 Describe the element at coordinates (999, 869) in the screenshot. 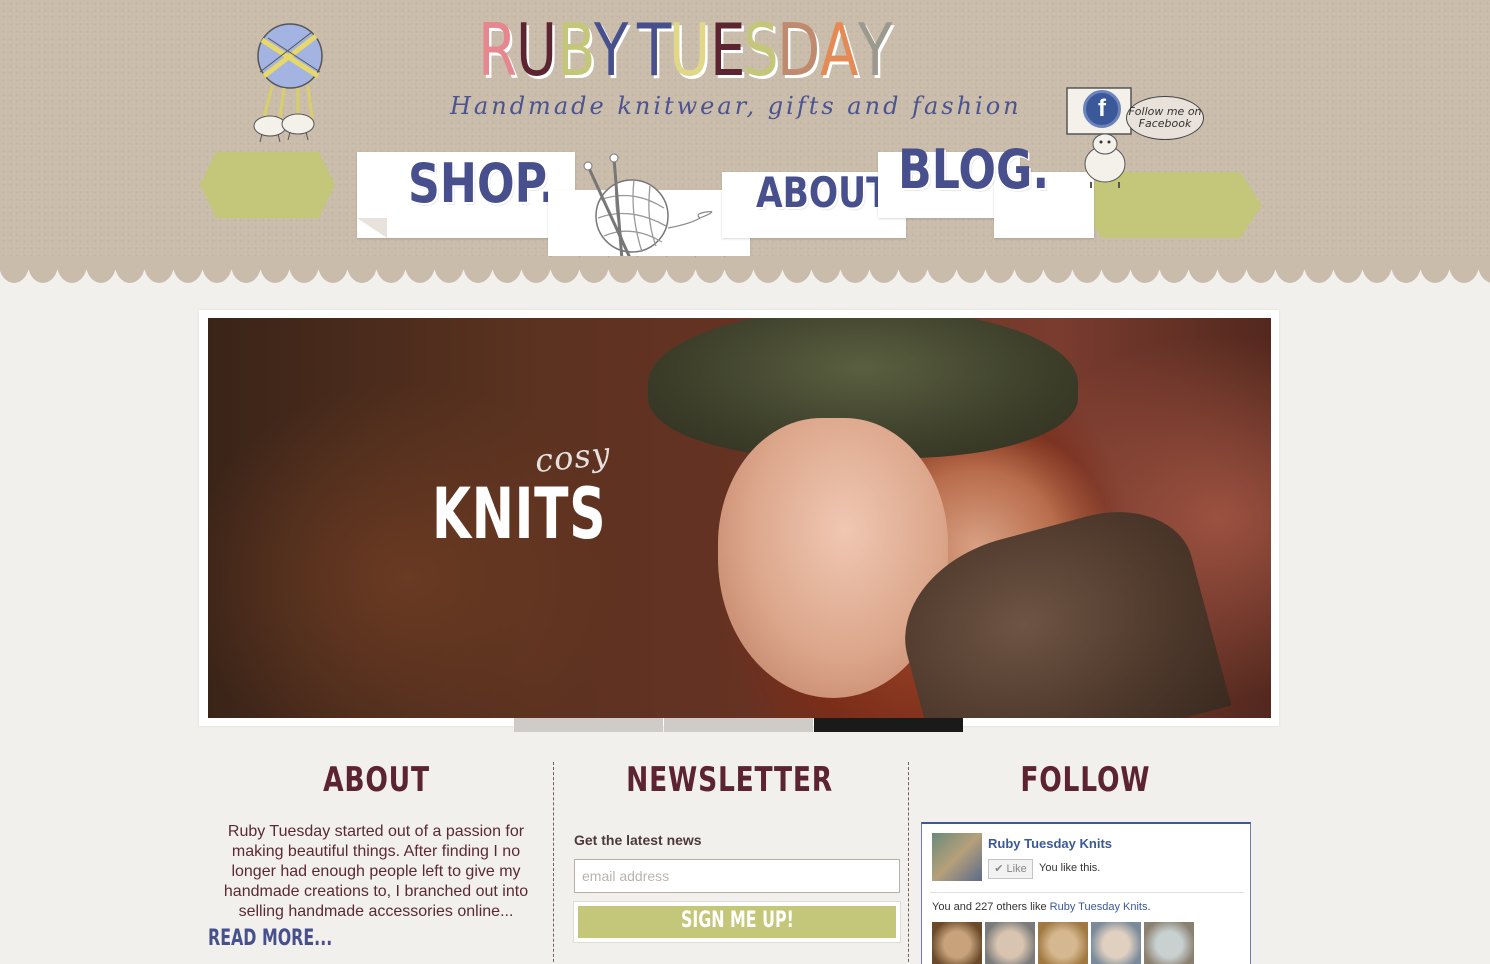

I see `check-icon: ✔` at that location.